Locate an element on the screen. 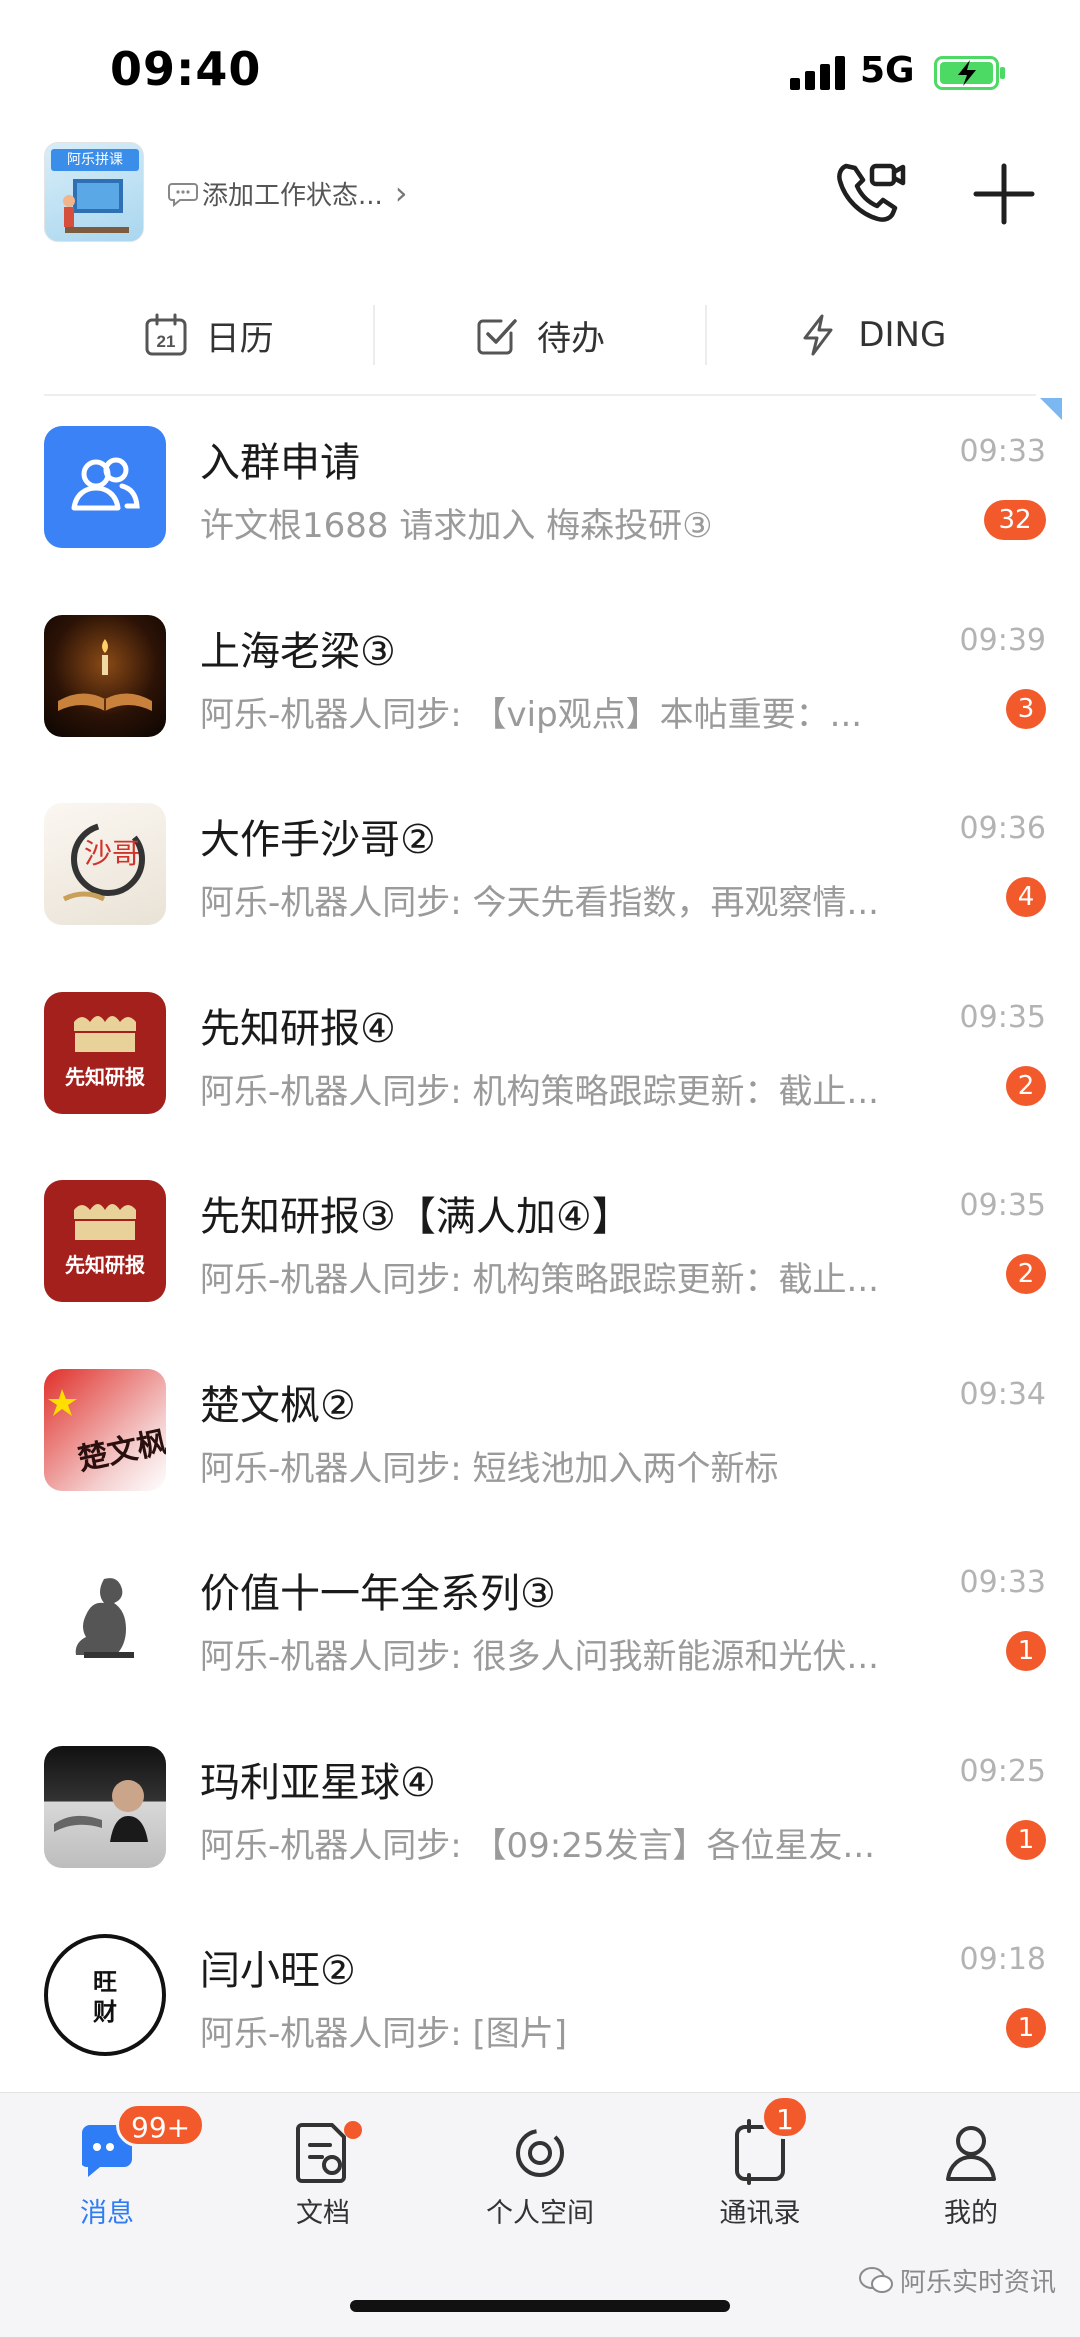  todo-check-icon is located at coordinates (497, 337).